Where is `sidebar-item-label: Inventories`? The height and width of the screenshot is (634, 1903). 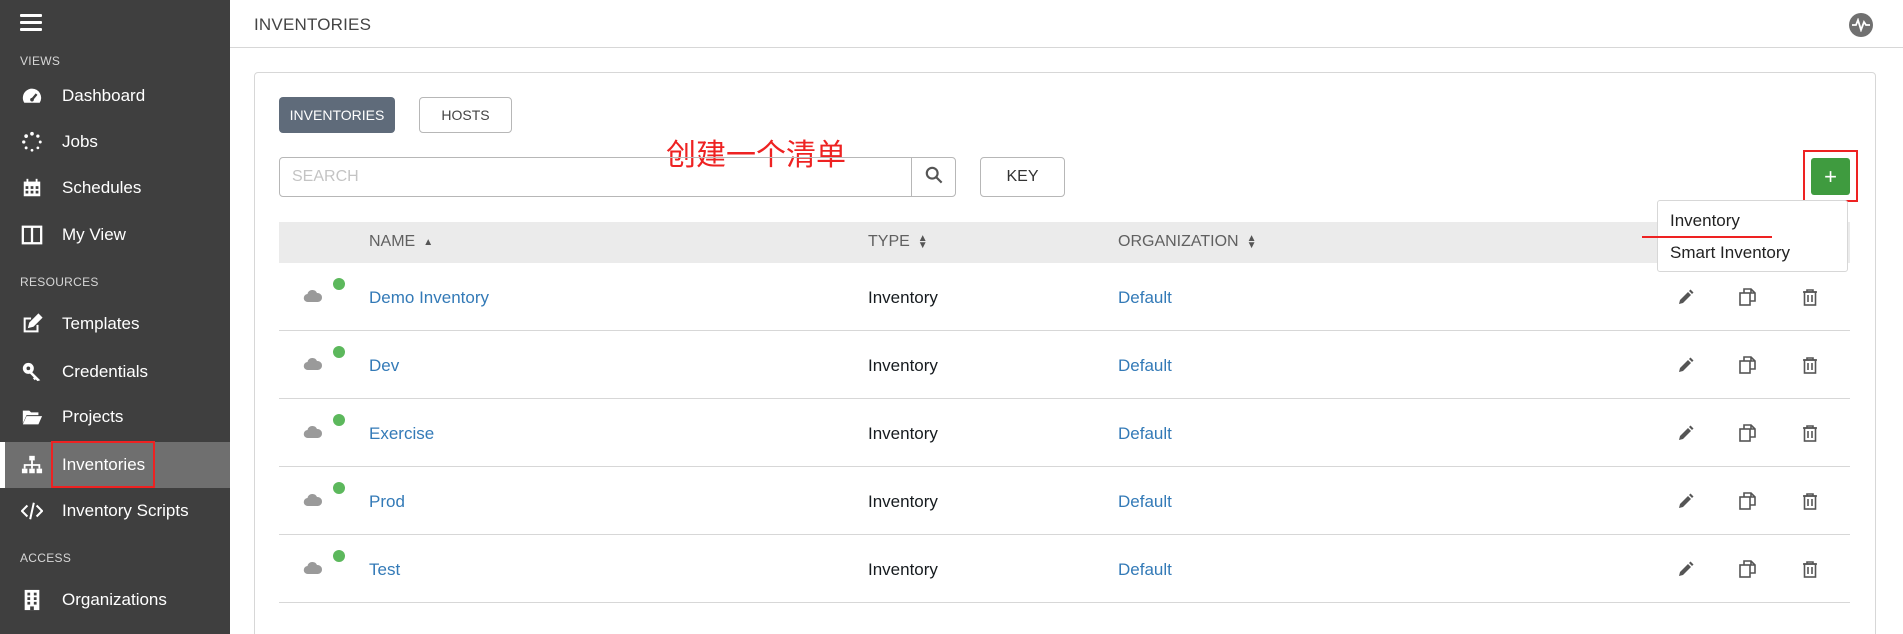 sidebar-item-label: Inventories is located at coordinates (104, 464).